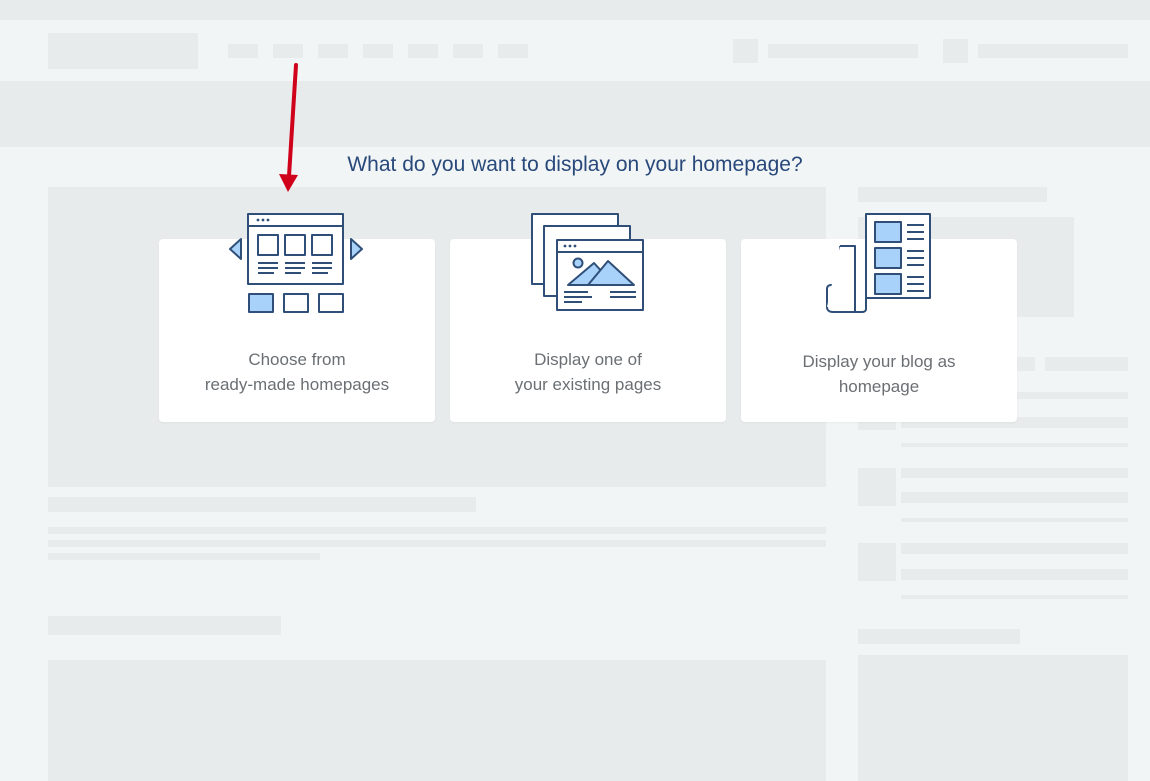  I want to click on top-bar-placeholder, so click(575, 10).